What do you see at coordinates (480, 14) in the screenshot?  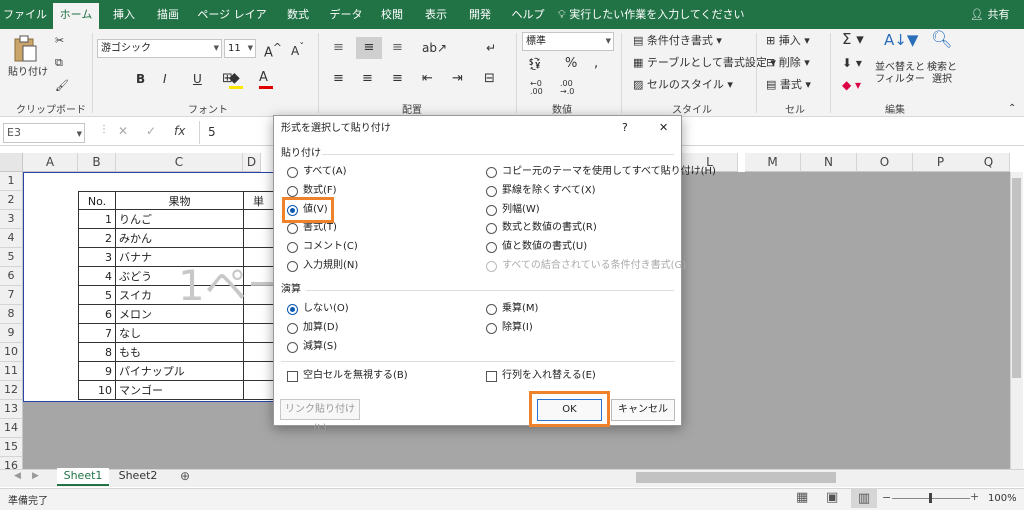 I see `tab-developer: 開発` at bounding box center [480, 14].